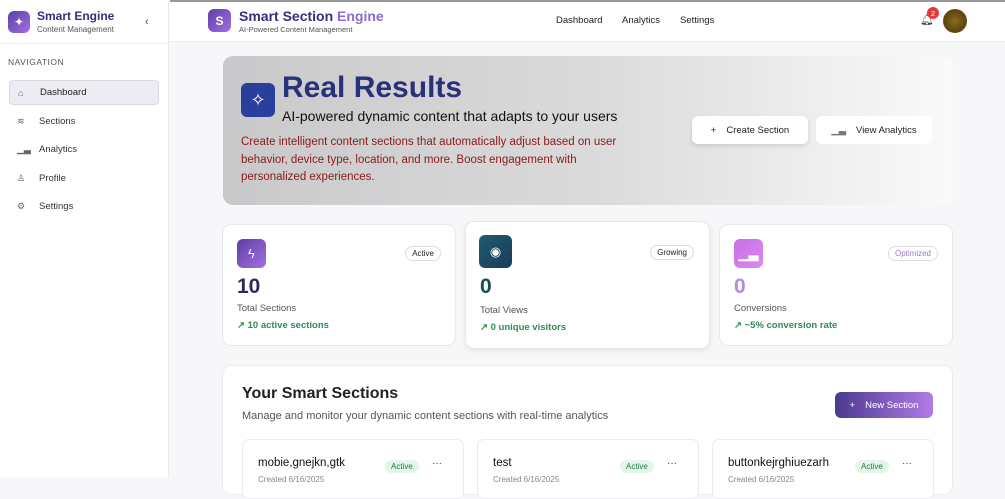 This screenshot has width=1005, height=499. What do you see at coordinates (84, 149) in the screenshot?
I see `sidebar-item-analytics: ▁▃ Analytics` at bounding box center [84, 149].